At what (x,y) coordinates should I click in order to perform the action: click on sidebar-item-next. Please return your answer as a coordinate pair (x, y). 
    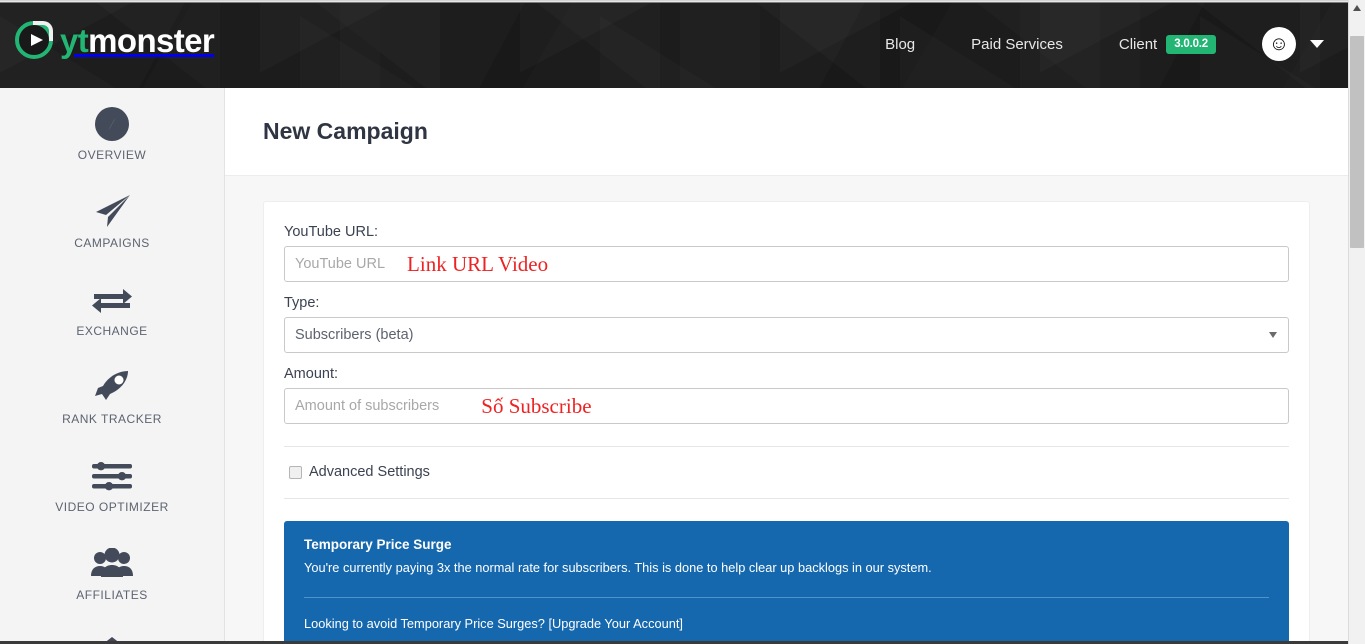
    Looking at the image, I should click on (112, 630).